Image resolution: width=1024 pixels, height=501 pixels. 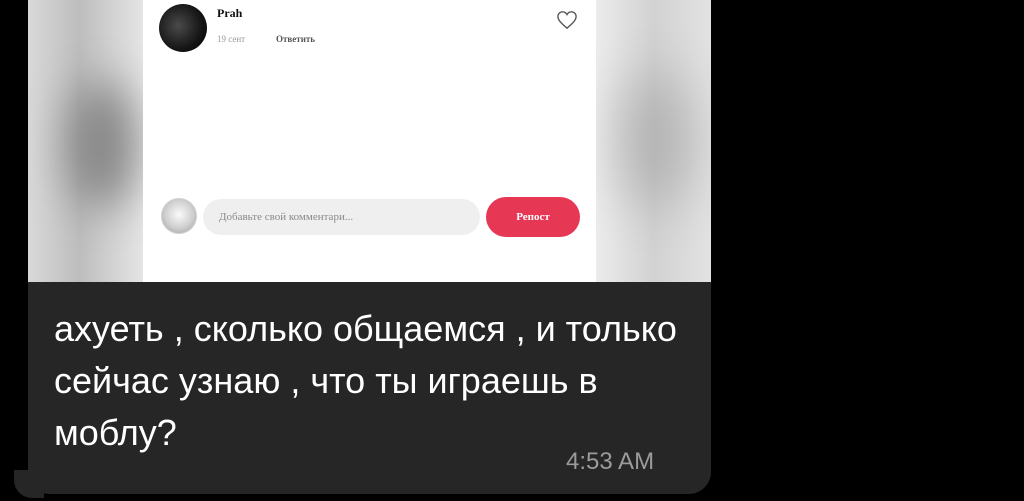 I want to click on message-timestamp: 4:53 AM, so click(x=610, y=461).